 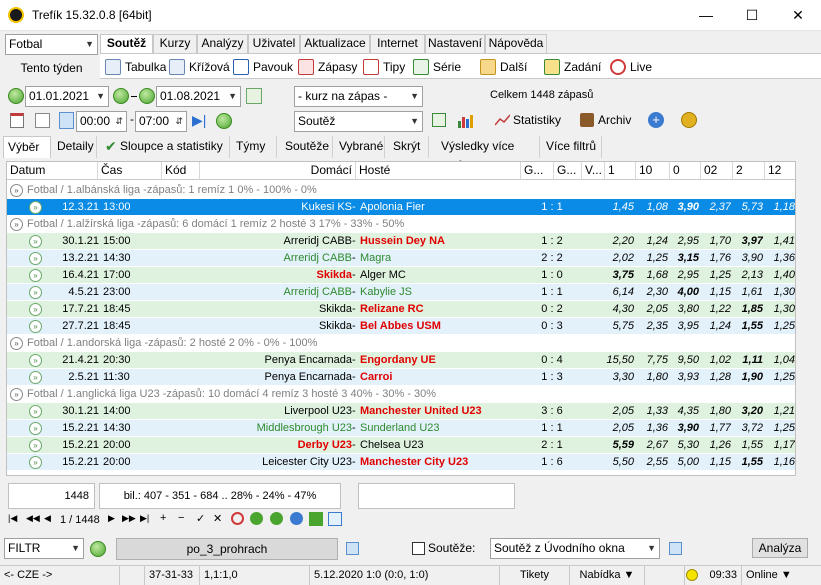 What do you see at coordinates (199, 120) in the screenshot?
I see `last-time-icon: ▶|` at bounding box center [199, 120].